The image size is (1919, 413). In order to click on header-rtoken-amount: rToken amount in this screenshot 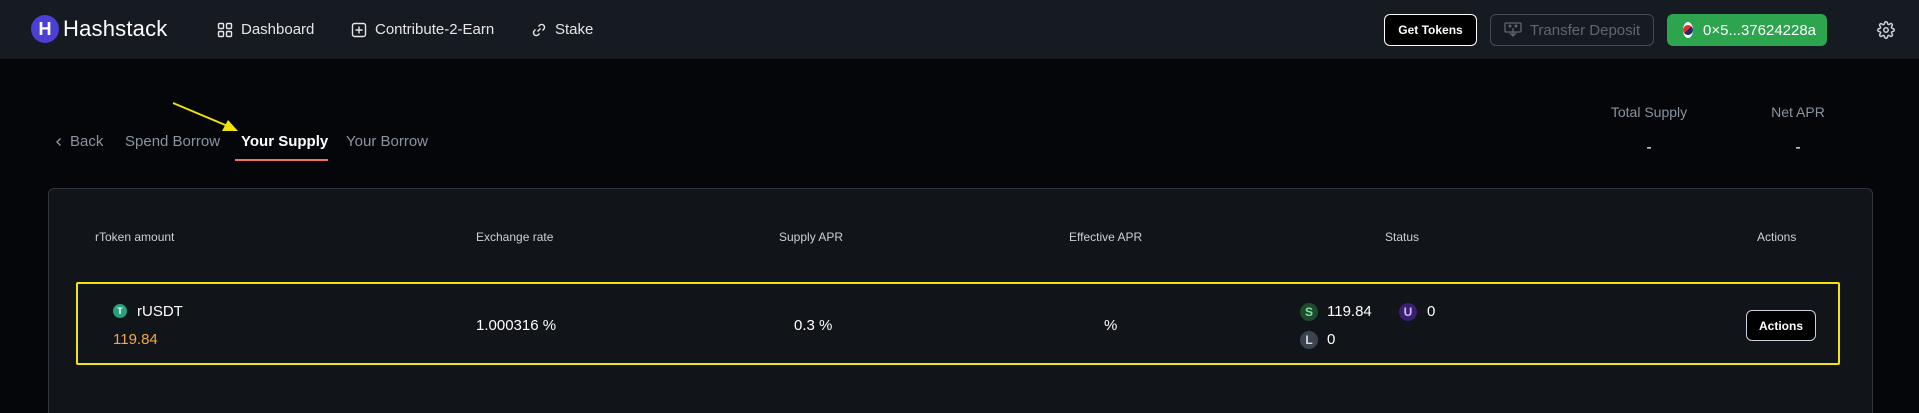, I will do `click(135, 237)`.